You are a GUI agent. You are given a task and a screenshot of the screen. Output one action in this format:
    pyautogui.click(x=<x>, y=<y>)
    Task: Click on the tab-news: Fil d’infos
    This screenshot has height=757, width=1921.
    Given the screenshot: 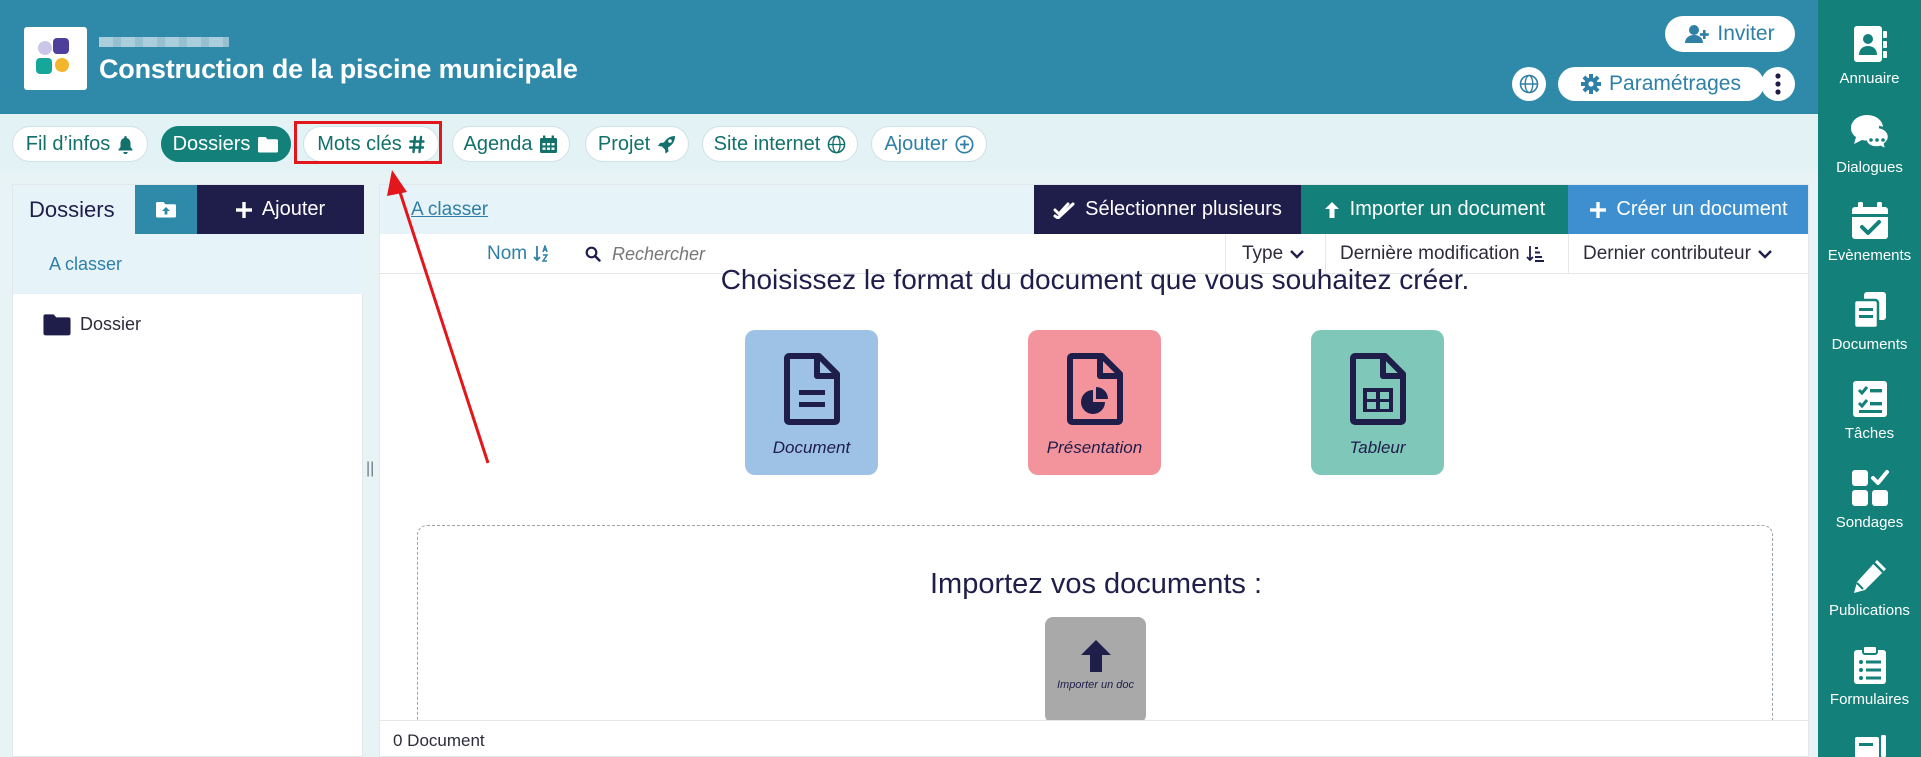 What is the action you would take?
    pyautogui.click(x=80, y=144)
    